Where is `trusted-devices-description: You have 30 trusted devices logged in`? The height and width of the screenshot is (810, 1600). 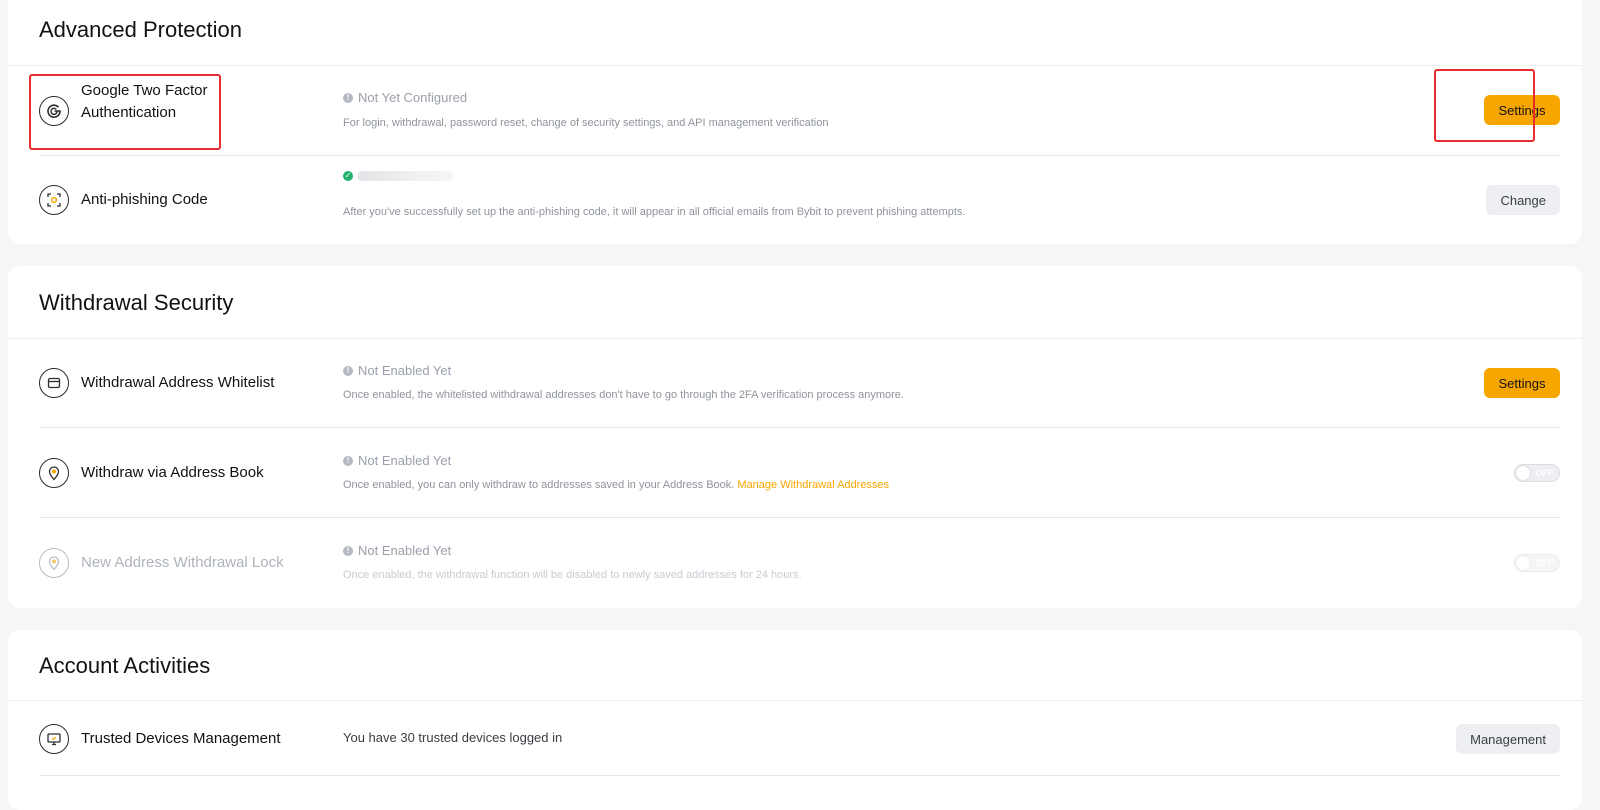
trusted-devices-description: You have 30 trusted devices logged in is located at coordinates (453, 737).